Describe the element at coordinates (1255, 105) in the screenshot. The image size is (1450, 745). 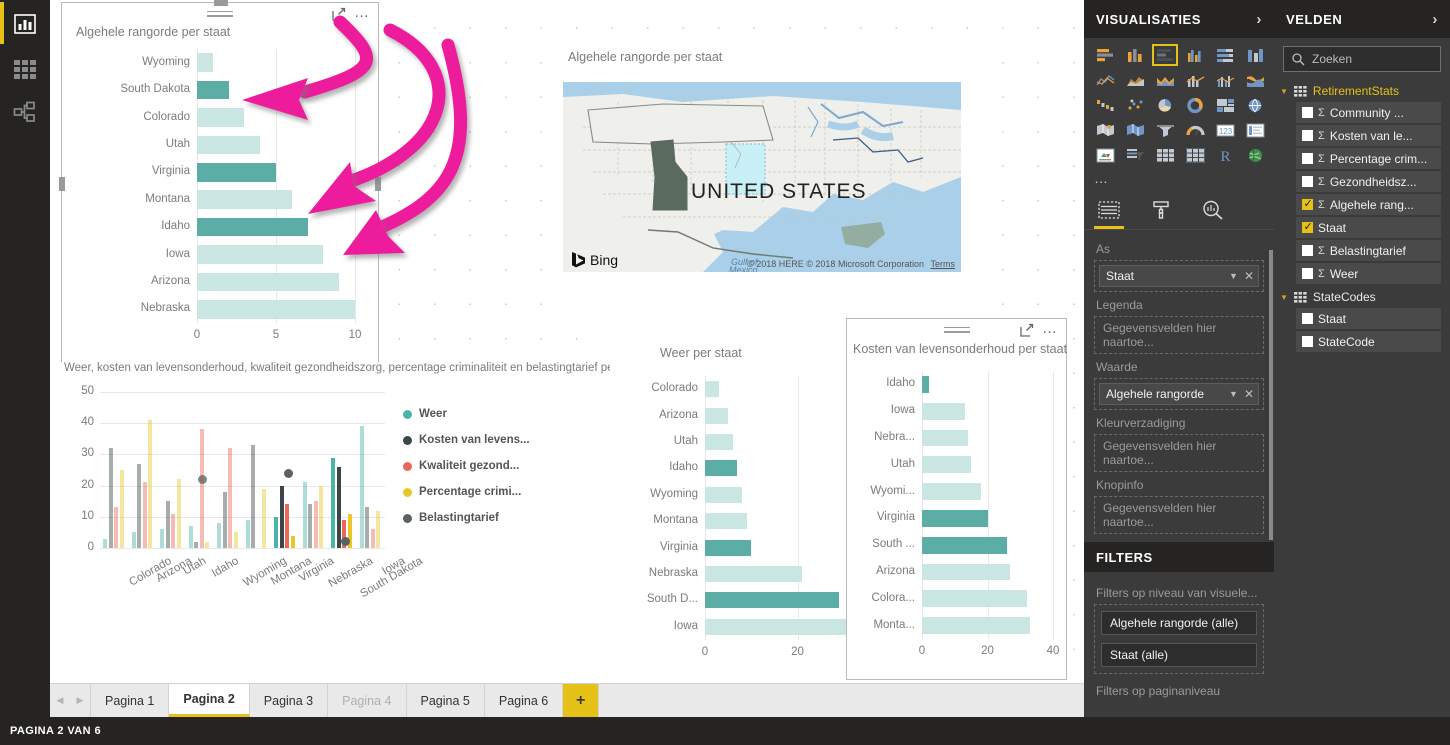
I see `map-icon` at that location.